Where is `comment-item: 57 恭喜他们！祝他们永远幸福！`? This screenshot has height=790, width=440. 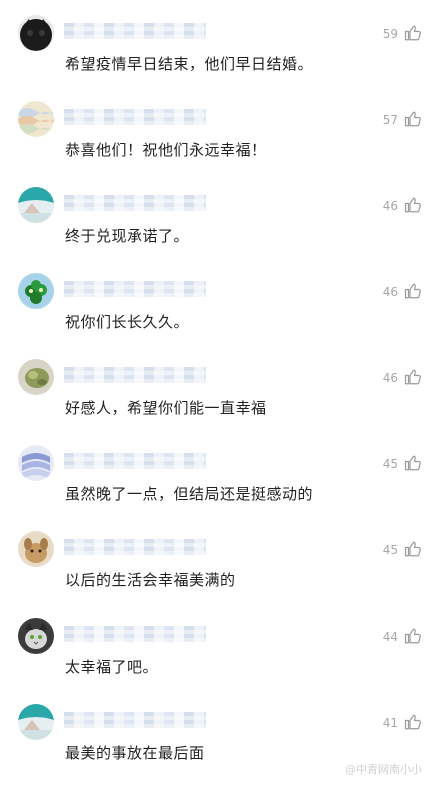 comment-item: 57 恭喜他们！祝他们永远幸福！ is located at coordinates (220, 144).